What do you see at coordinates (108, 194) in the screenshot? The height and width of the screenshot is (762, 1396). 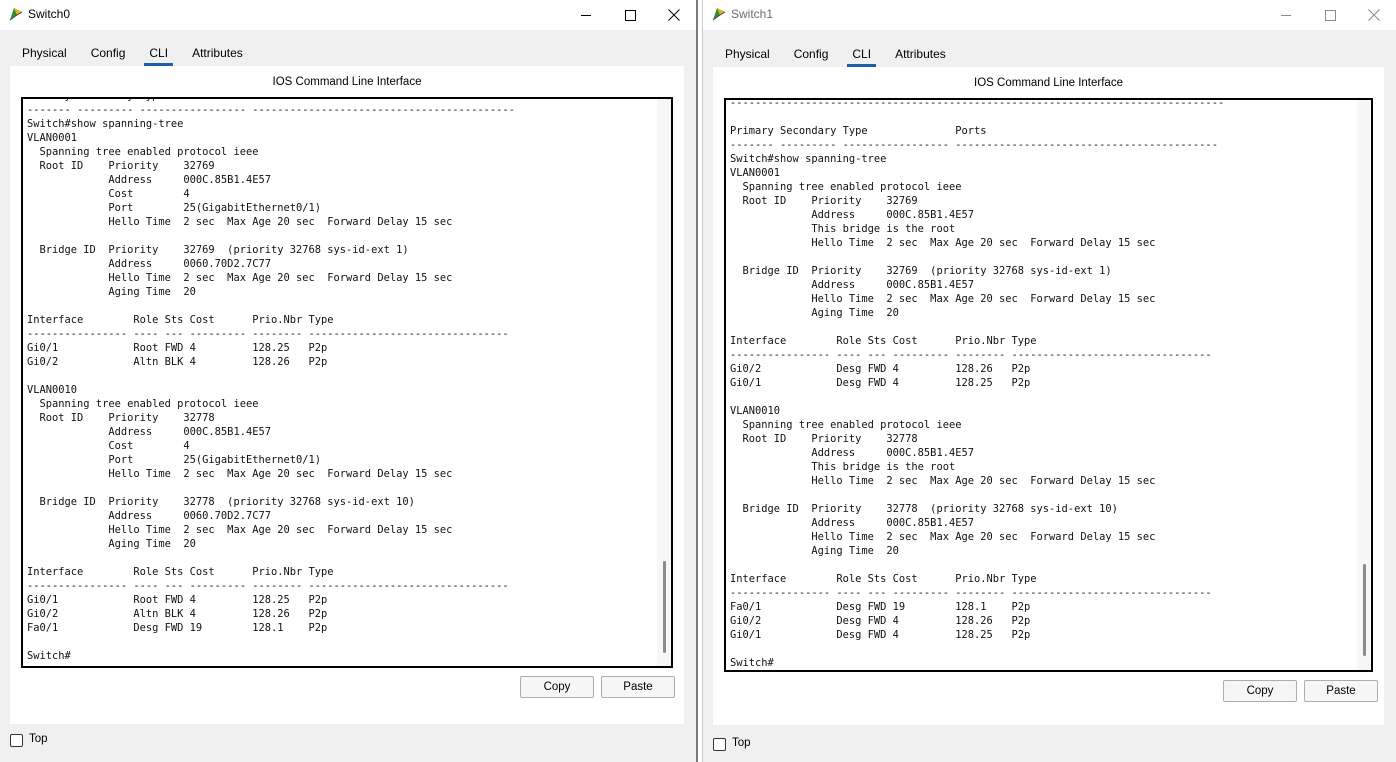 I see `terminal-line: Cost 4` at bounding box center [108, 194].